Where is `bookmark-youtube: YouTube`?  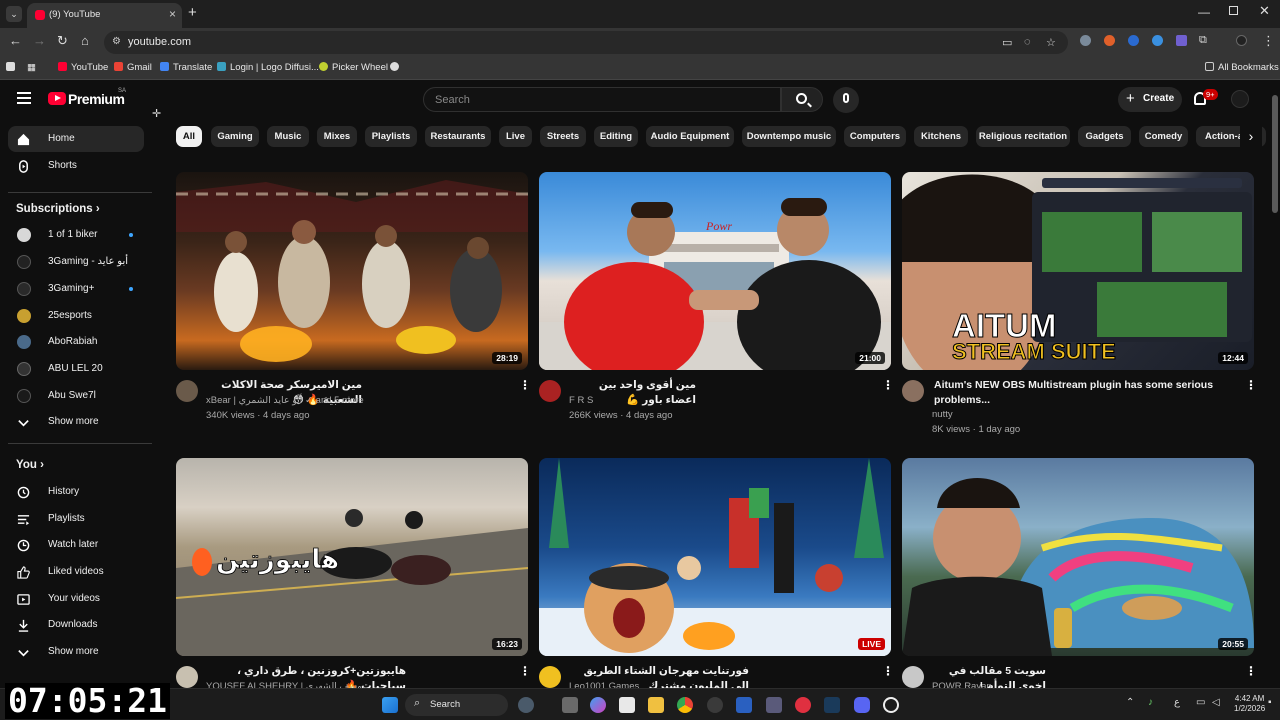
bookmark-youtube: YouTube is located at coordinates (83, 67).